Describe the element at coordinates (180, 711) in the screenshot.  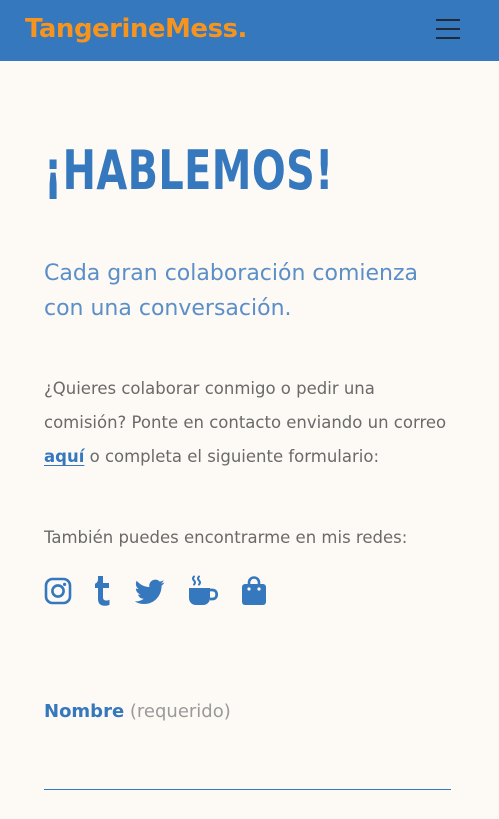
I see `required-hint: (requerido)` at that location.